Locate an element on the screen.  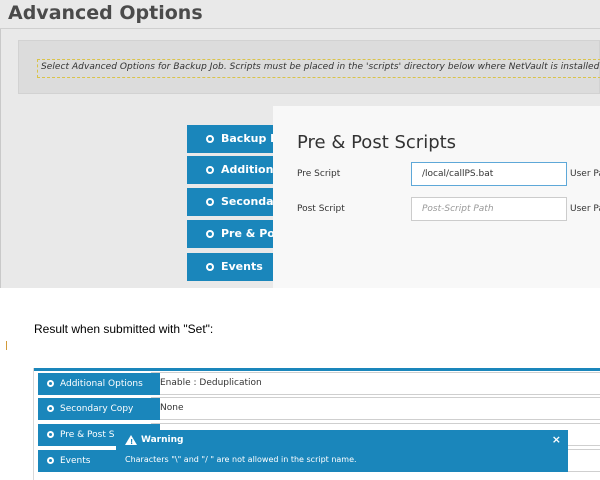
nav-label: Pre & Post S is located at coordinates (87, 435).